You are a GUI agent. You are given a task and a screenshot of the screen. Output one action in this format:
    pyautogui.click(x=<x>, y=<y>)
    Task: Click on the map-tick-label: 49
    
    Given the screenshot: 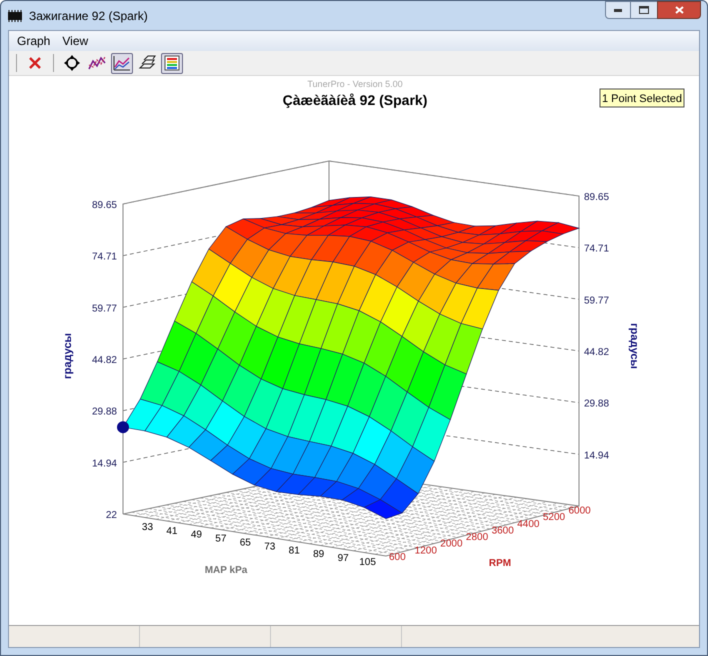 What is the action you would take?
    pyautogui.click(x=196, y=535)
    